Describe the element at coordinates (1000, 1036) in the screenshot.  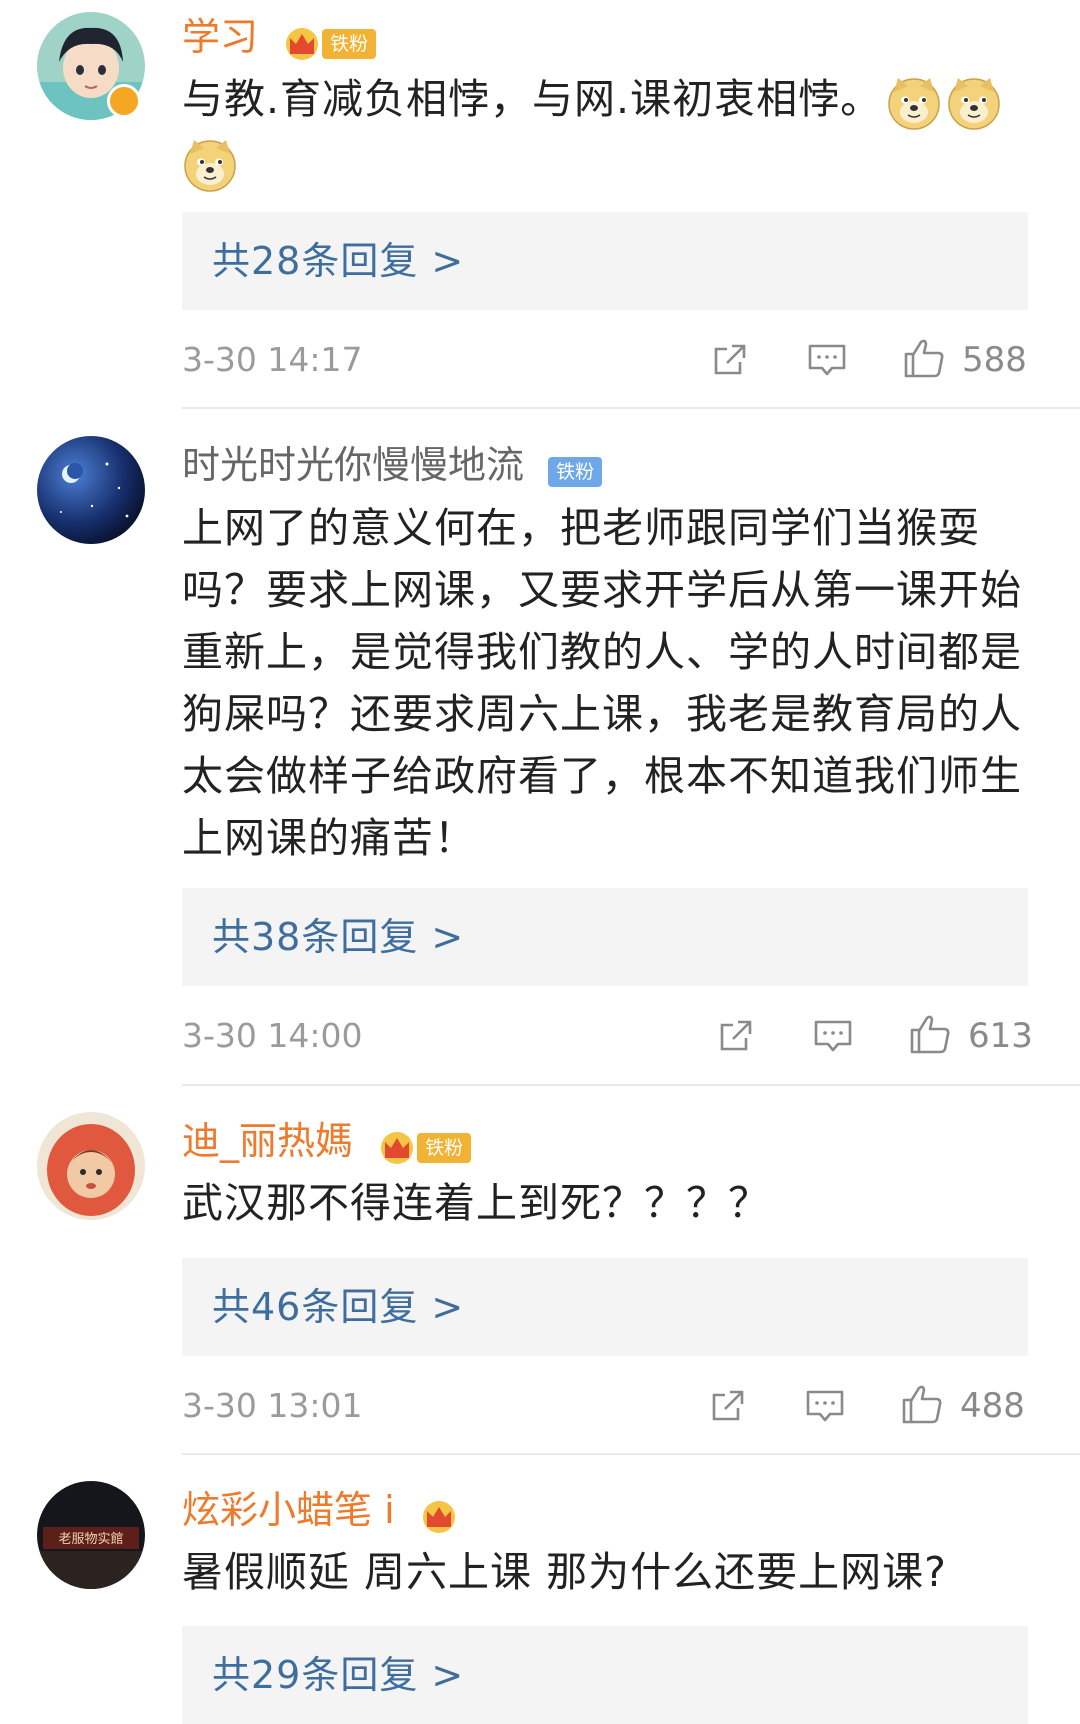
I see `like-count: 613` at that location.